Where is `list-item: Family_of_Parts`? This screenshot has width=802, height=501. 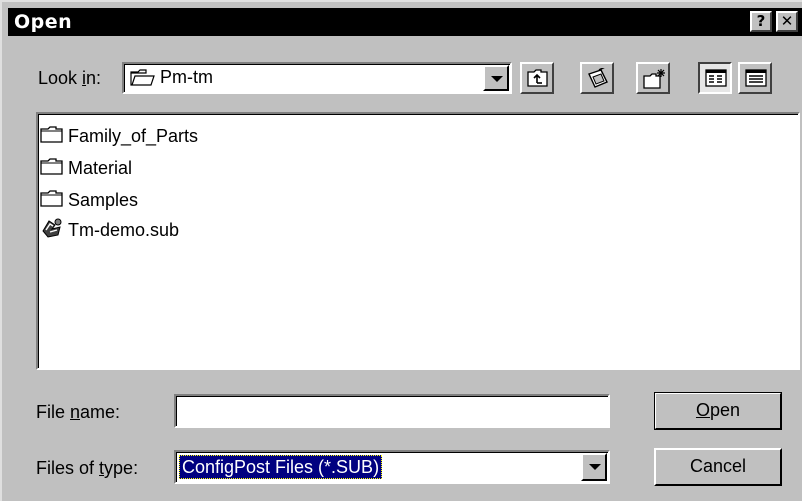 list-item: Family_of_Parts is located at coordinates (119, 136).